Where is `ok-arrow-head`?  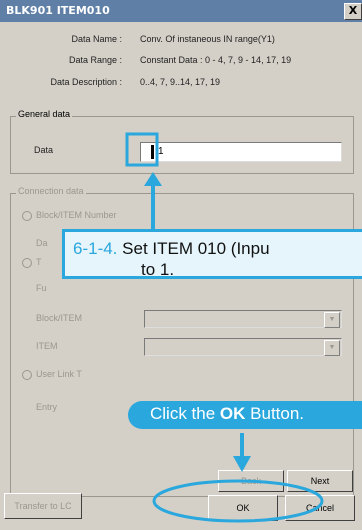
ok-arrow-head is located at coordinates (242, 464).